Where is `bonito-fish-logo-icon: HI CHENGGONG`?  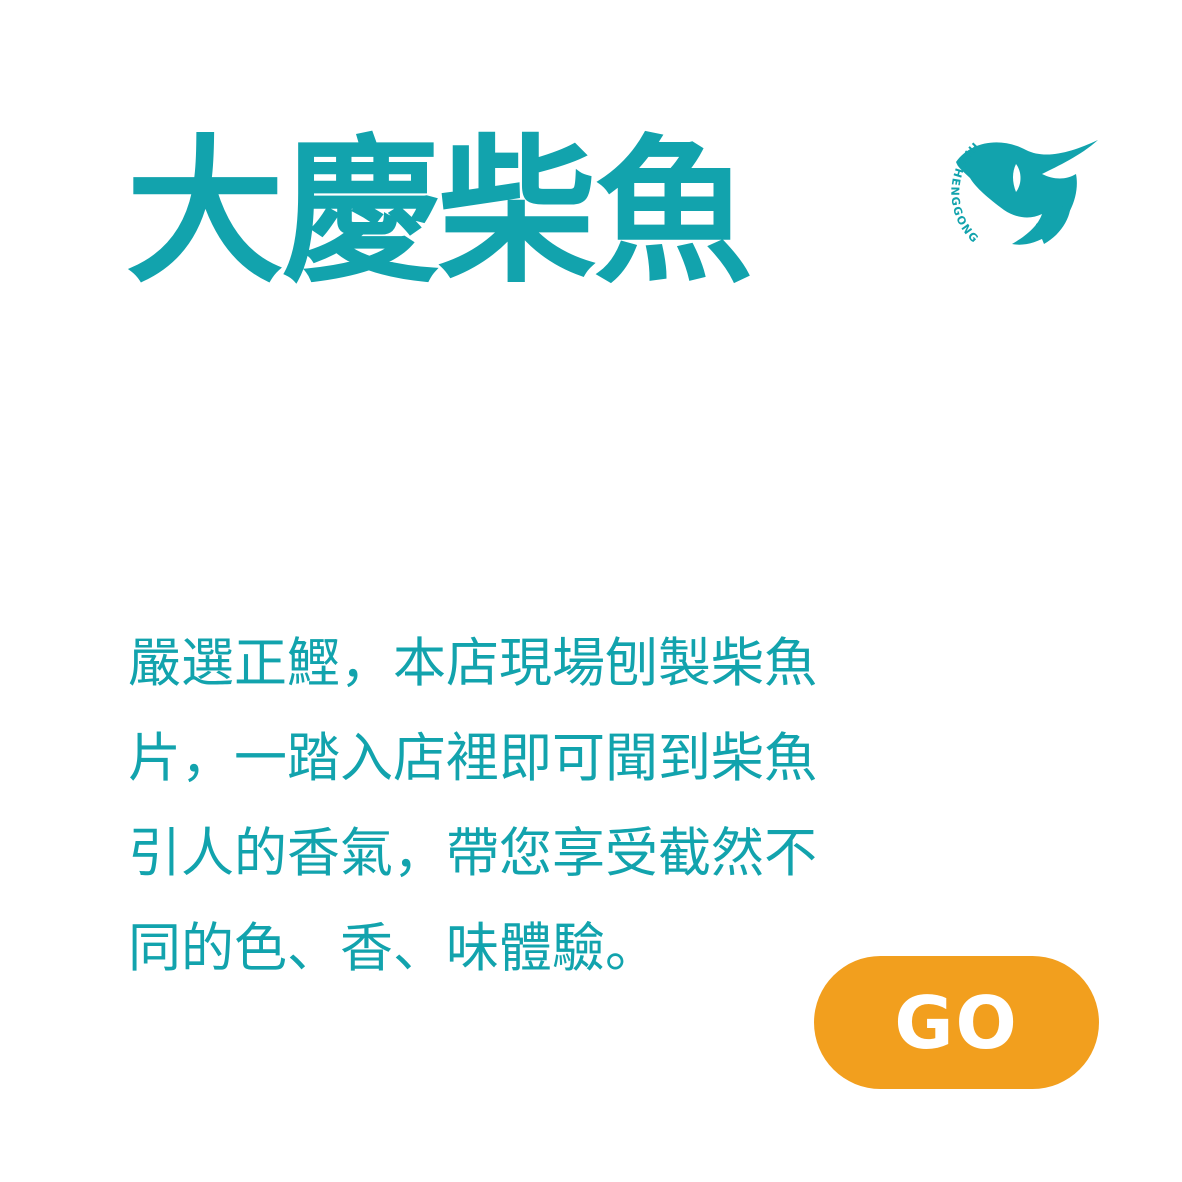 bonito-fish-logo-icon: HI CHENGGONG is located at coordinates (1023, 193).